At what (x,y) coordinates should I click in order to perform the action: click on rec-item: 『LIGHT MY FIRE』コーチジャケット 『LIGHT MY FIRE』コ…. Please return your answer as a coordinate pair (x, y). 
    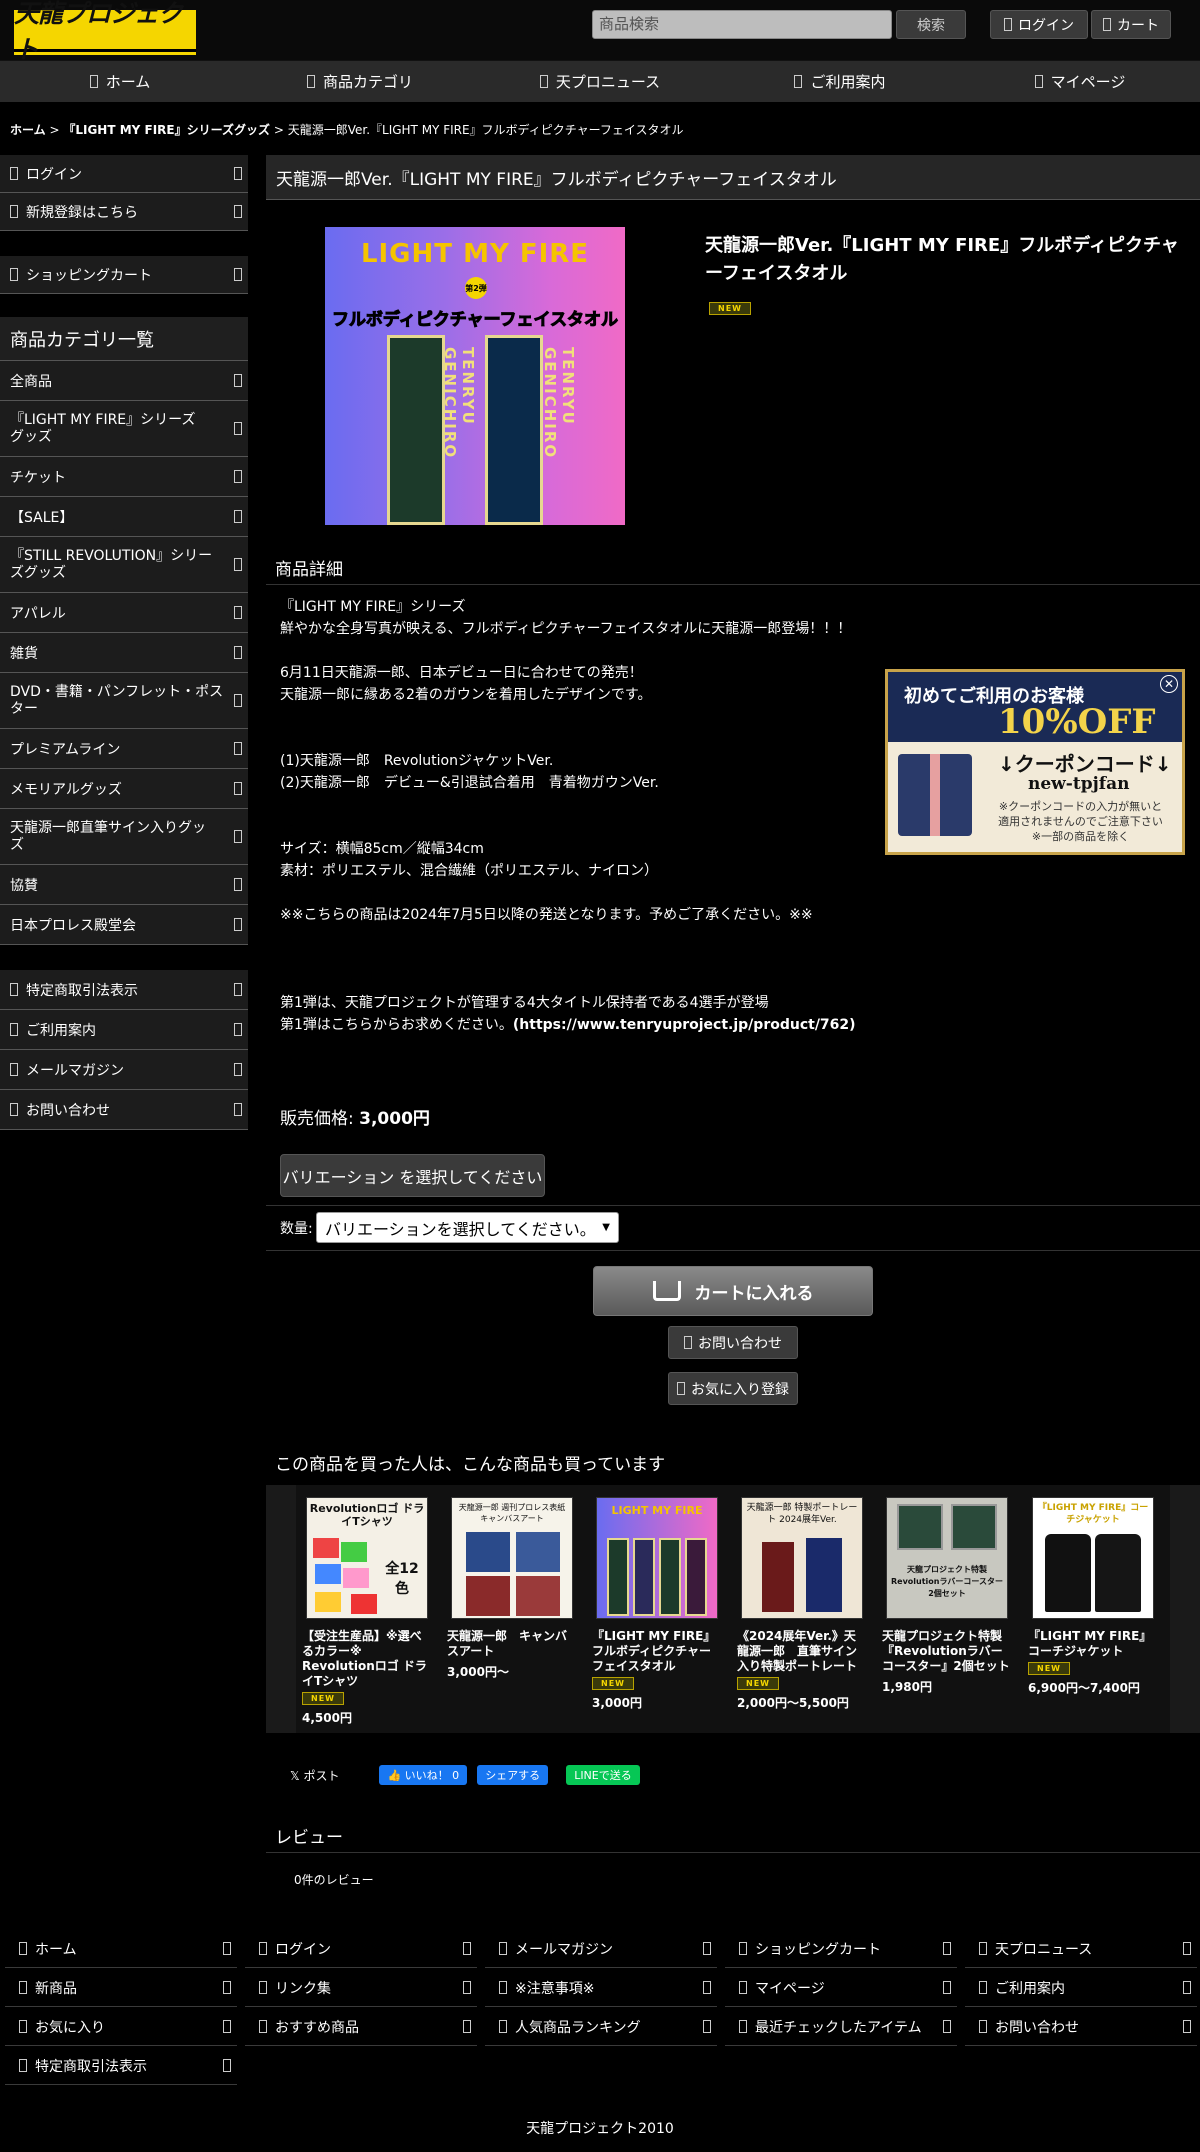
    Looking at the image, I should click on (1093, 1596).